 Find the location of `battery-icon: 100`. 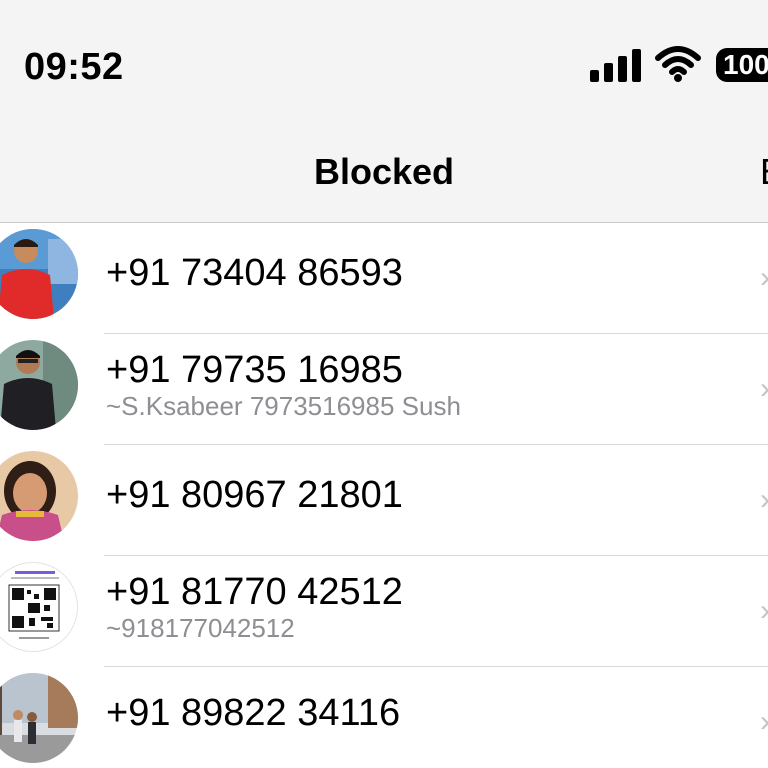

battery-icon: 100 is located at coordinates (742, 65).